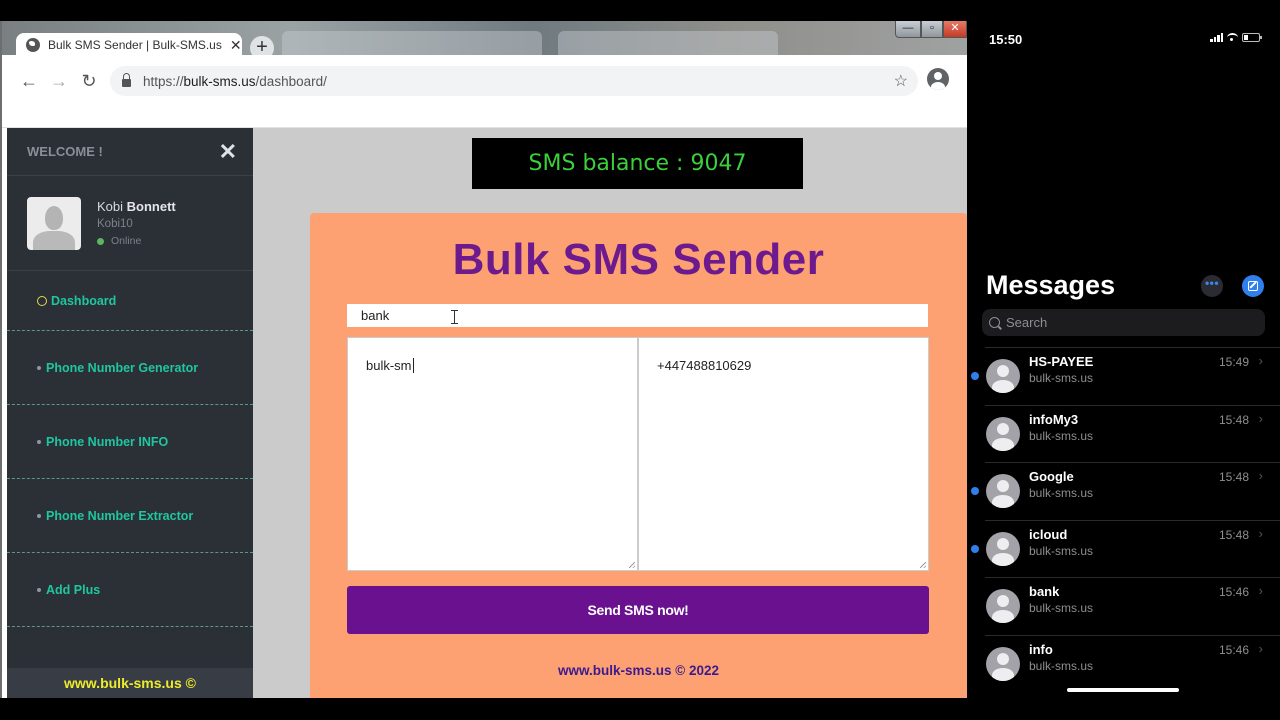 Image resolution: width=1280 pixels, height=720 pixels. What do you see at coordinates (1061, 361) in the screenshot?
I see `conversation-name: HS-PAYEE` at bounding box center [1061, 361].